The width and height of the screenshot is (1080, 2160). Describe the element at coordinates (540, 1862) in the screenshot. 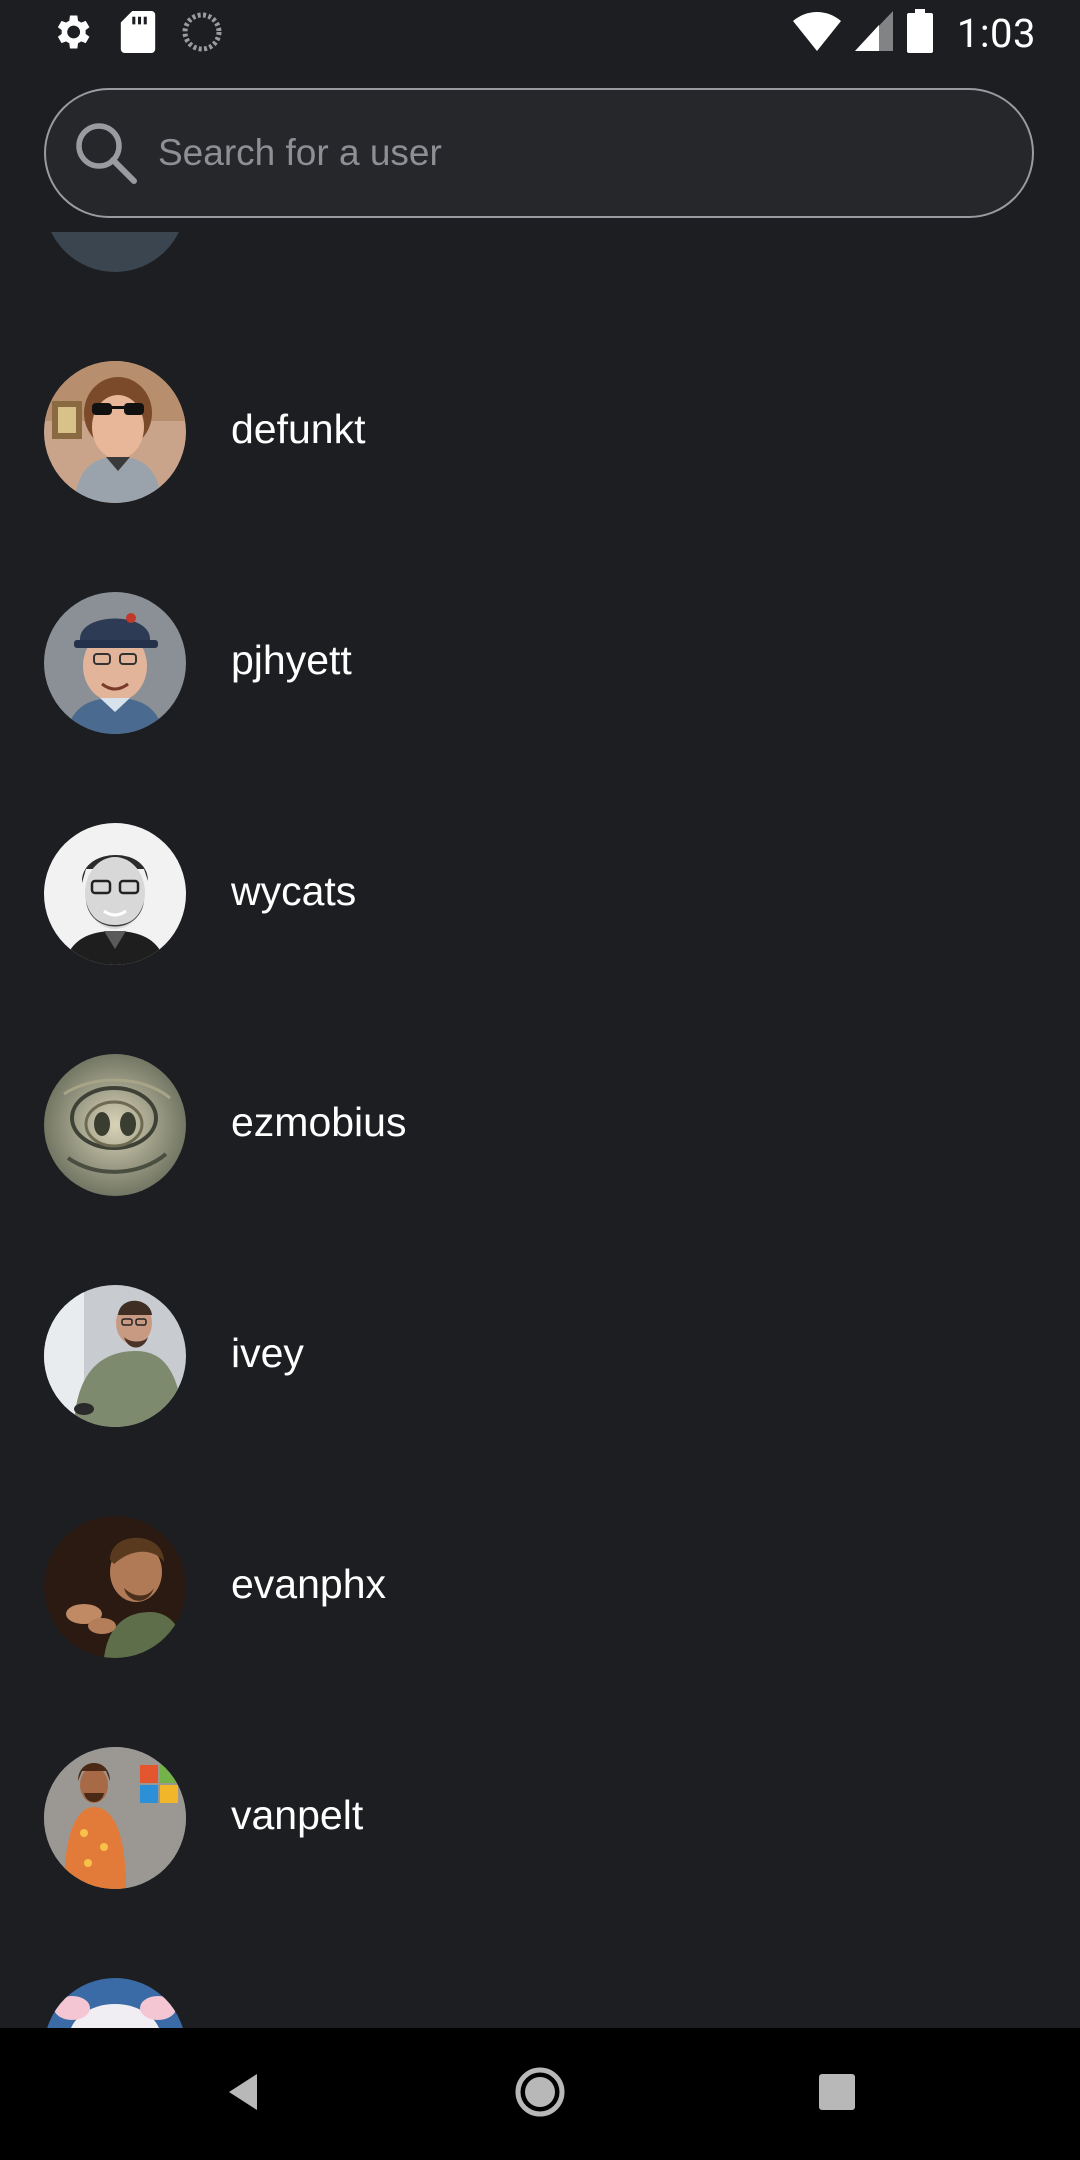

I see `list-item: vanpelt` at that location.